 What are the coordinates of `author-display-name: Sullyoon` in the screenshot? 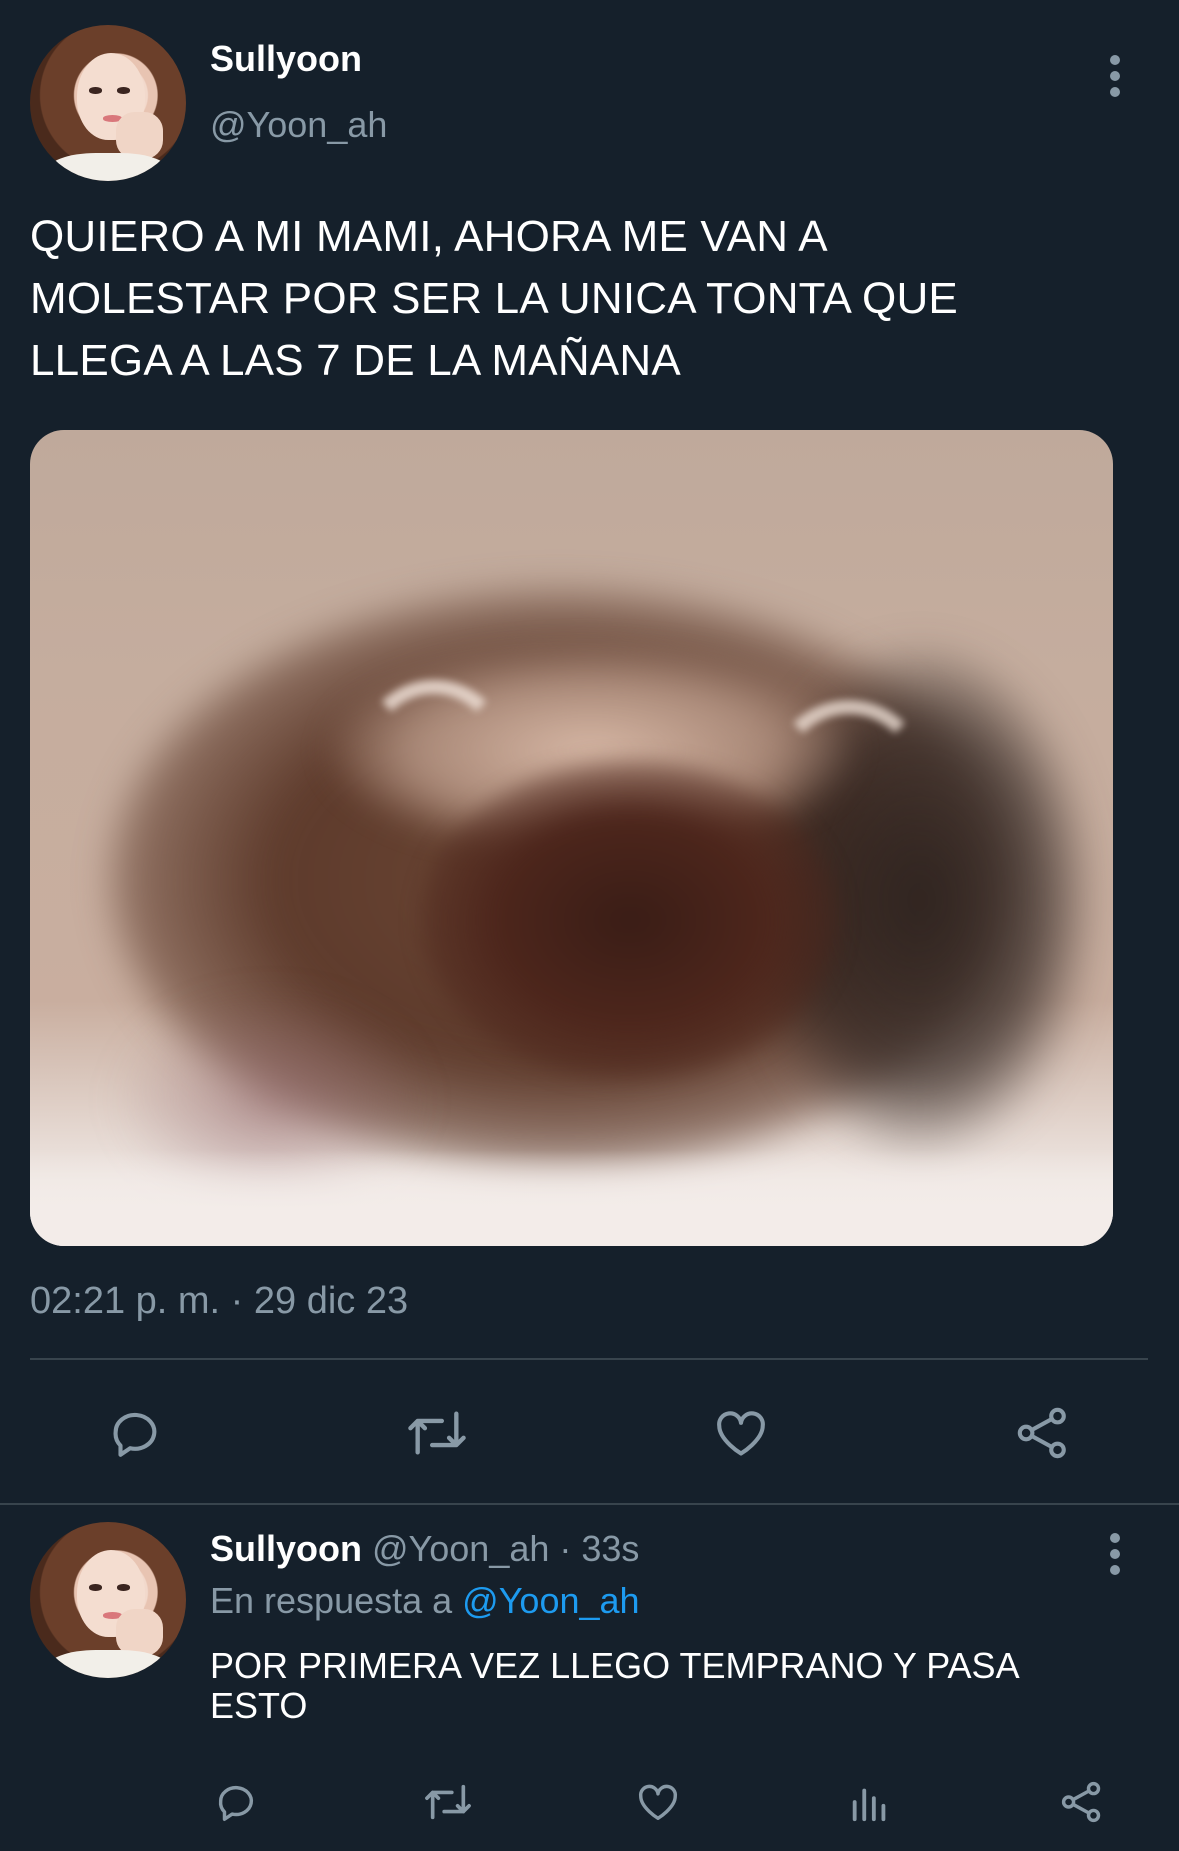 It's located at (286, 59).